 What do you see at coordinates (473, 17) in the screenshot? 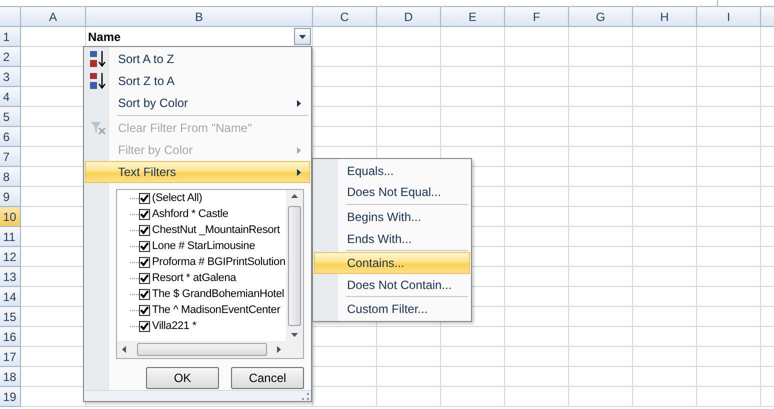
I see `column-header: E` at bounding box center [473, 17].